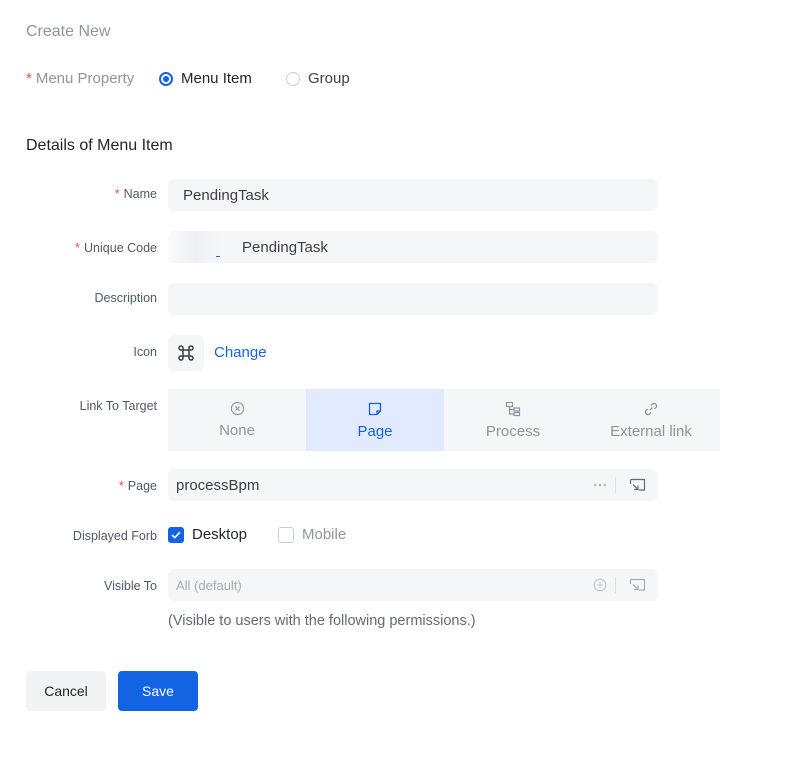 This screenshot has height=757, width=791. Describe the element at coordinates (600, 485) in the screenshot. I see `more-icon` at that location.